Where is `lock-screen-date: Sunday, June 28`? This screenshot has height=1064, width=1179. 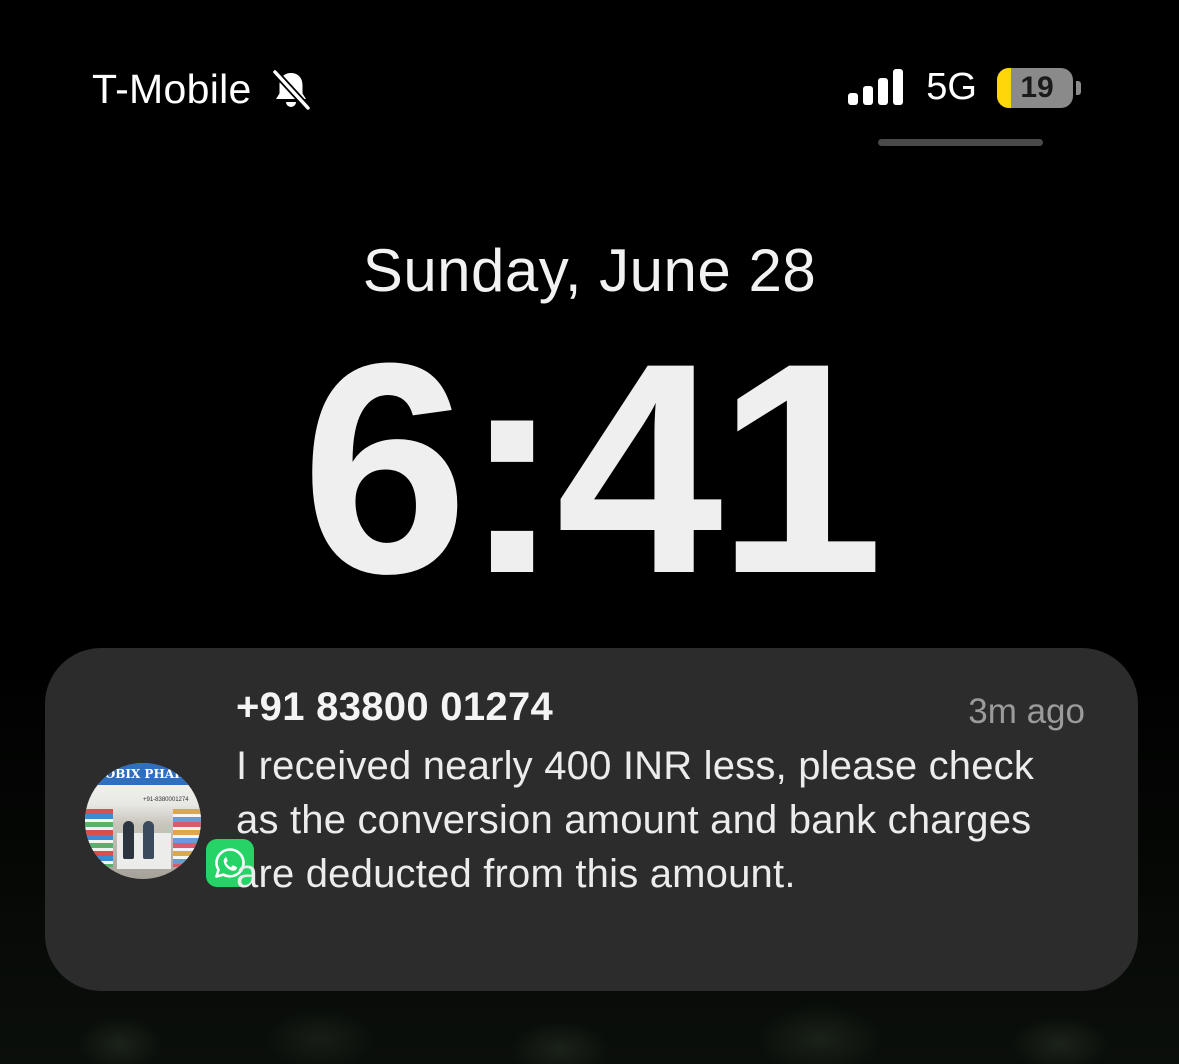
lock-screen-date: Sunday, June 28 is located at coordinates (589, 270).